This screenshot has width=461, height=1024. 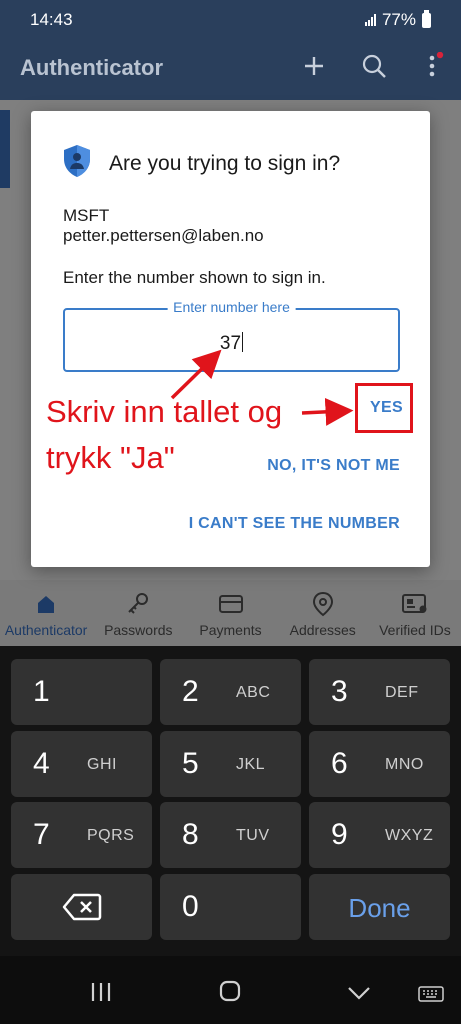 What do you see at coordinates (431, 994) in the screenshot?
I see `keyboard-icon` at bounding box center [431, 994].